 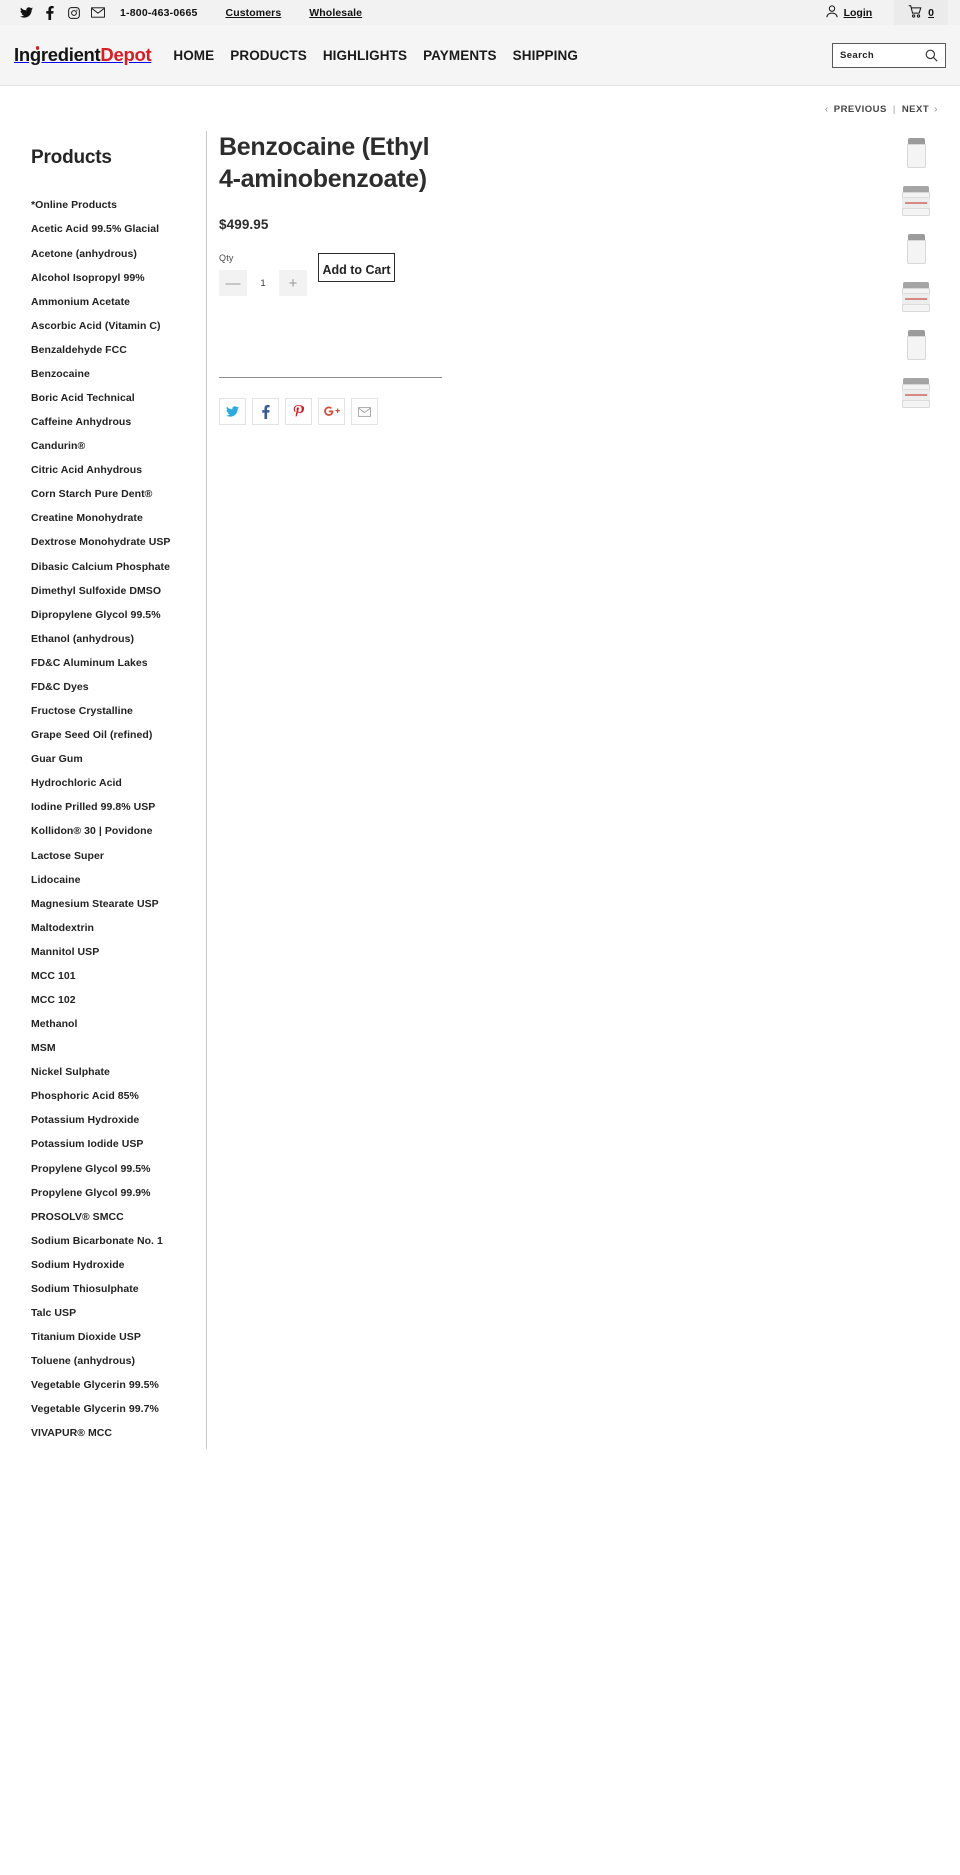 I want to click on sidebar-item-link: Ascorbic Acid (Vitamin C), so click(x=112, y=326).